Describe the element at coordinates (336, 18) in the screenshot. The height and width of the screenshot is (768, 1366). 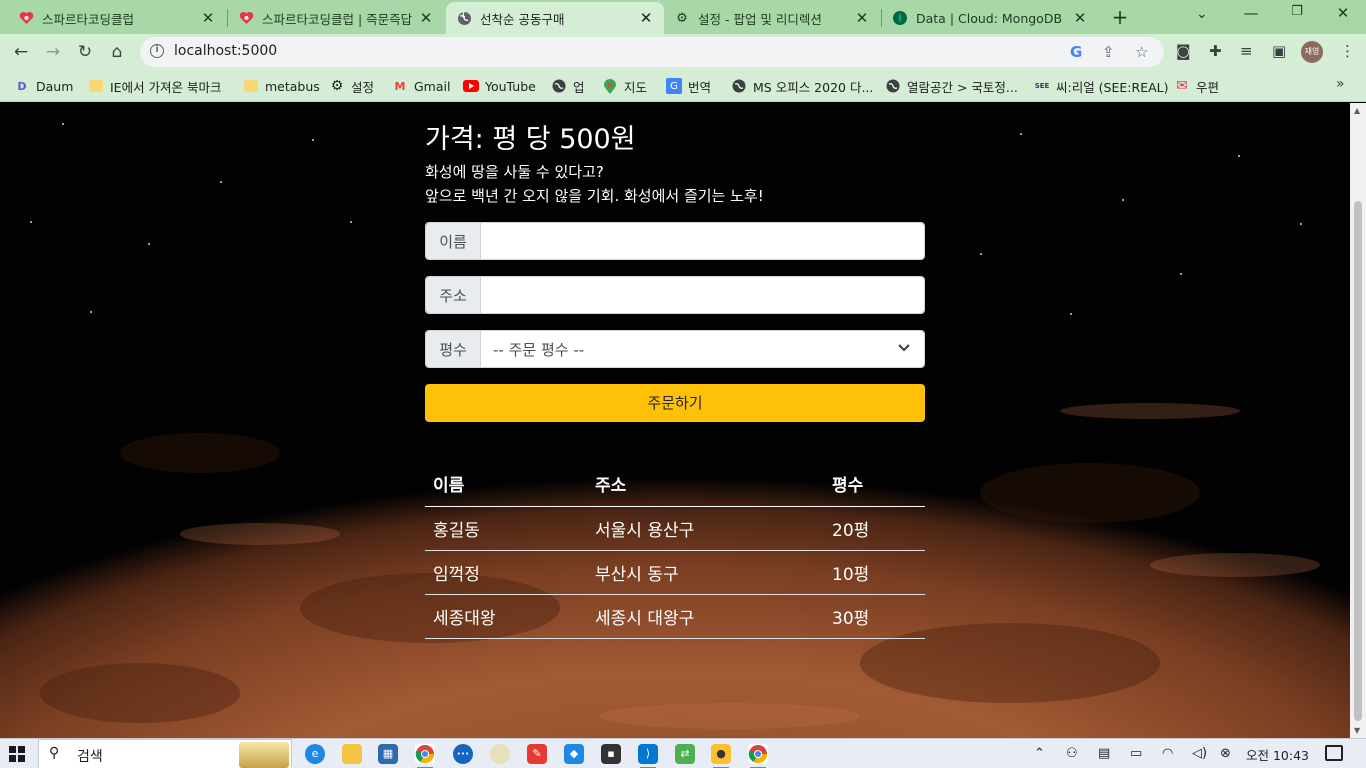
I see `tab-sparta-2: 스파르타코딩클럽 | 즉문즉답 ✕` at that location.